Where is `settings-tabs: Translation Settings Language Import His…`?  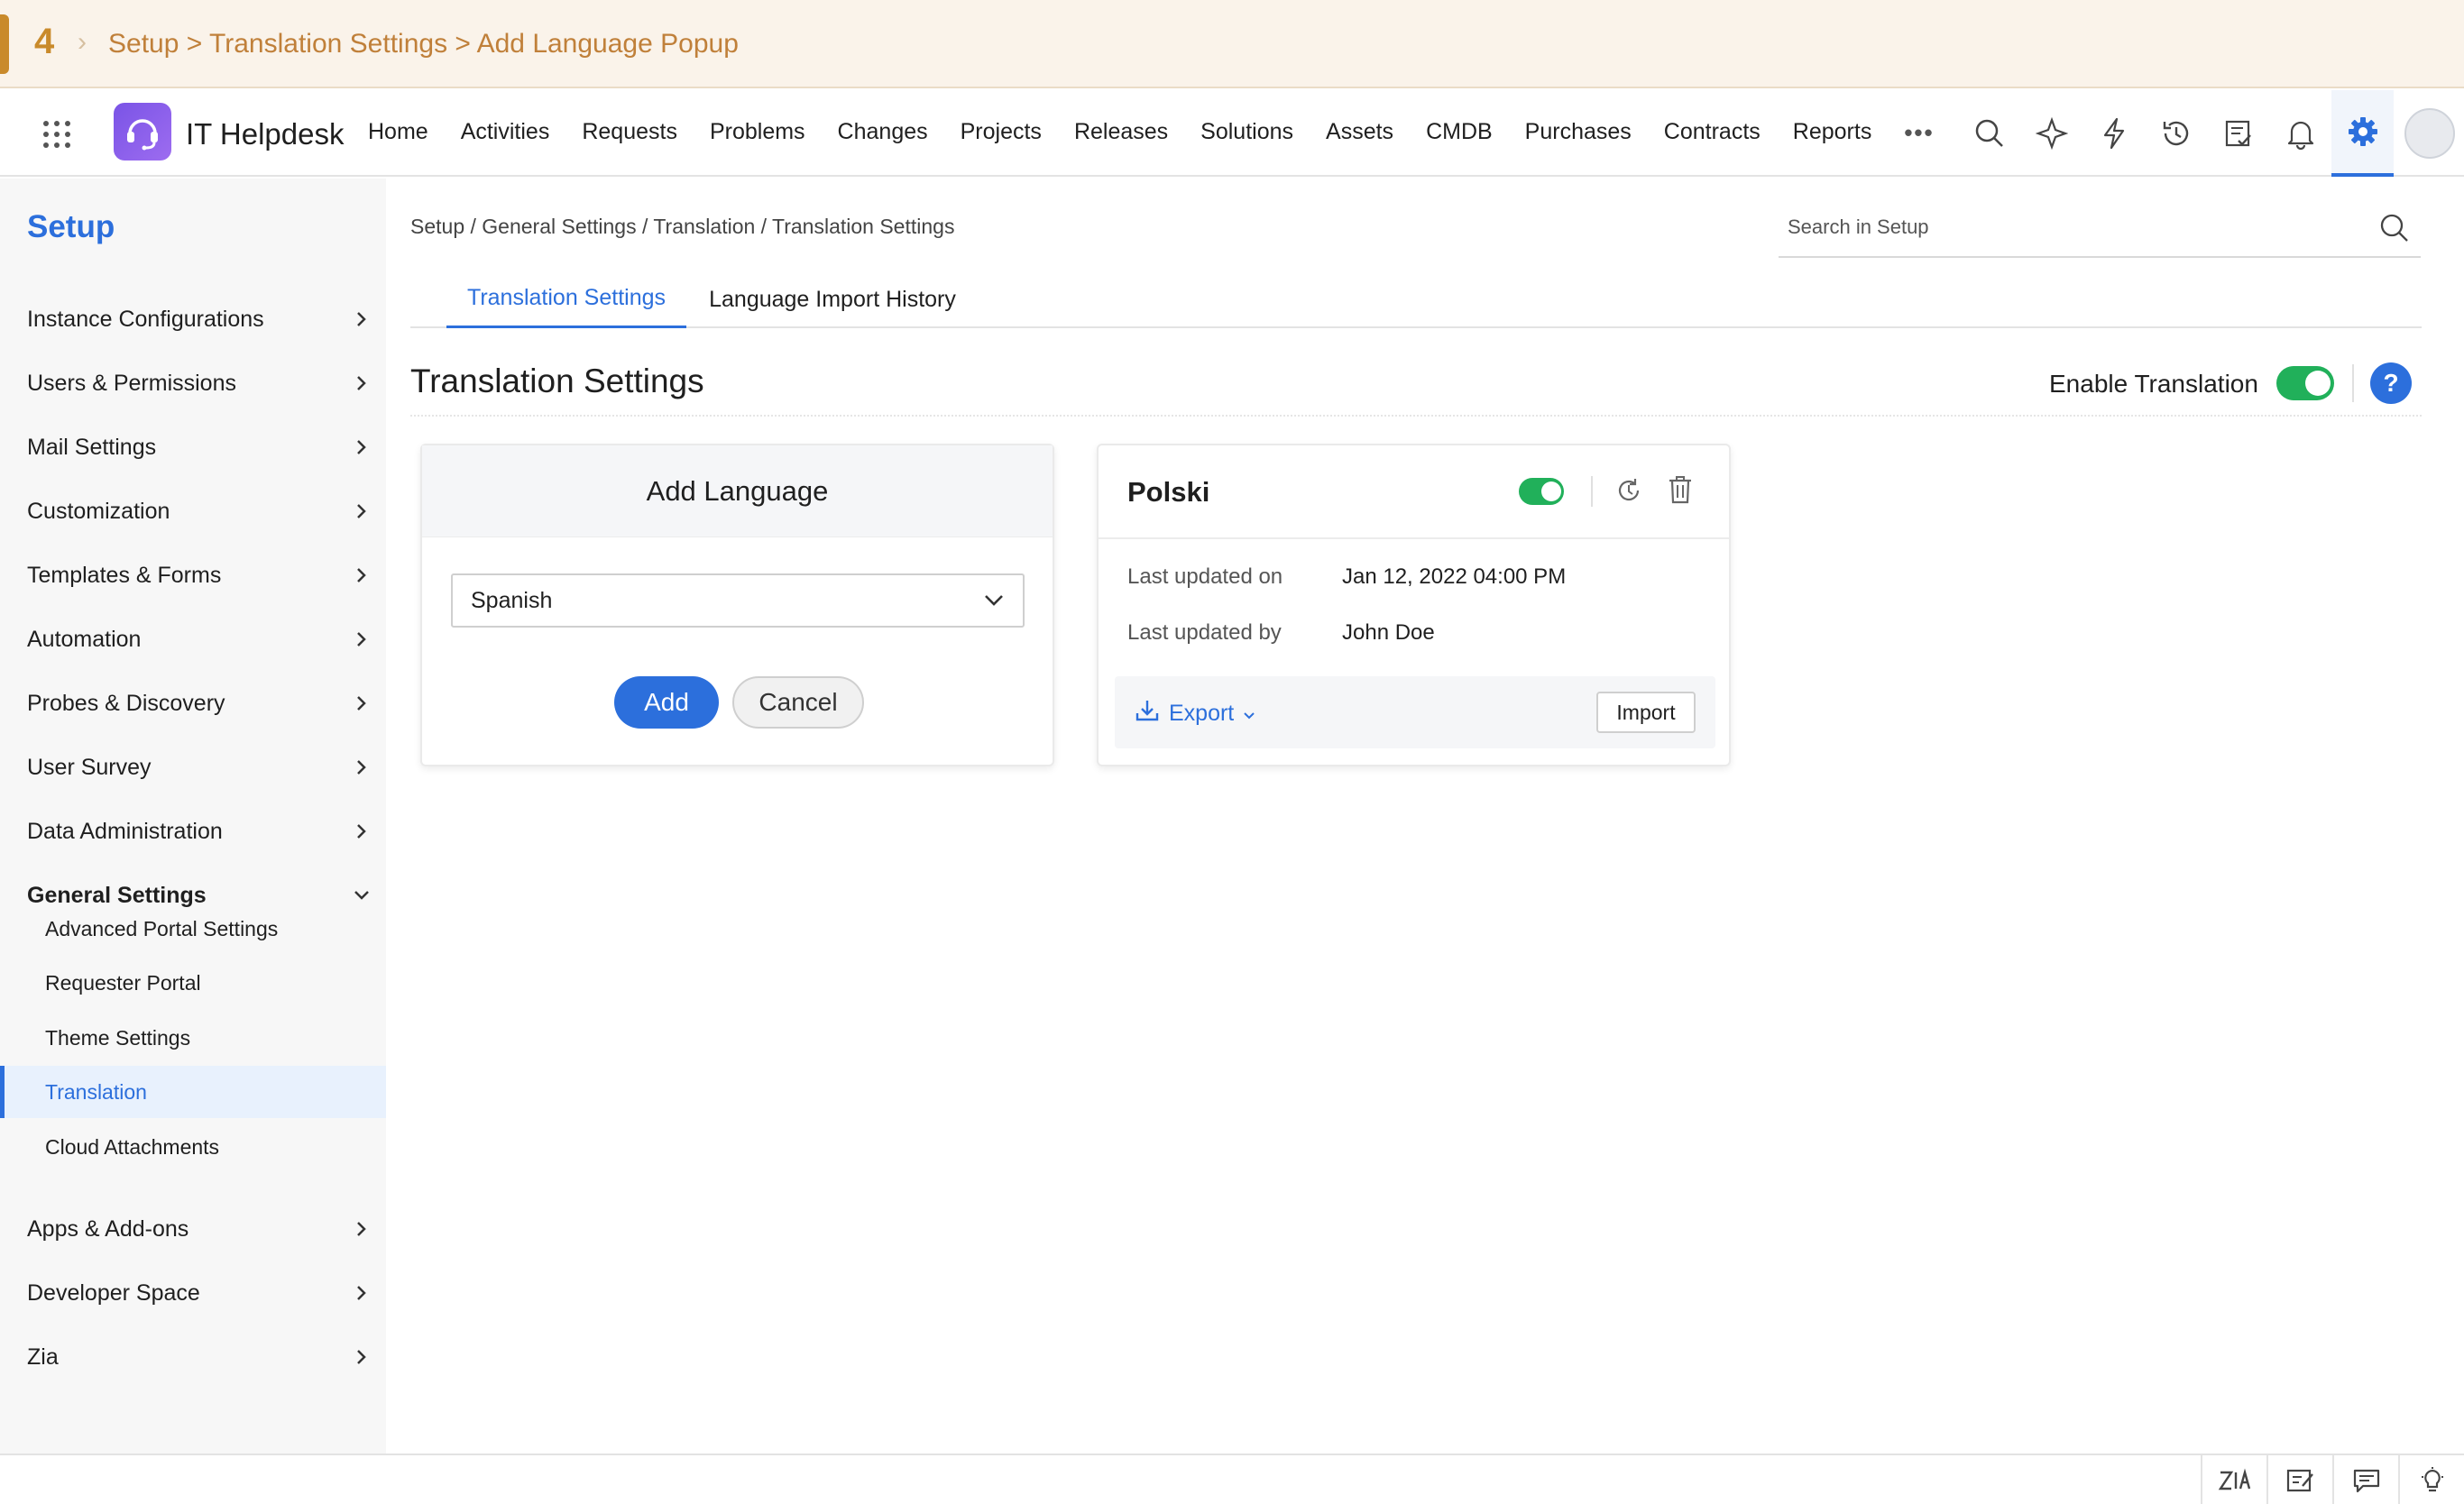 settings-tabs: Translation Settings Language Import His… is located at coordinates (1416, 299).